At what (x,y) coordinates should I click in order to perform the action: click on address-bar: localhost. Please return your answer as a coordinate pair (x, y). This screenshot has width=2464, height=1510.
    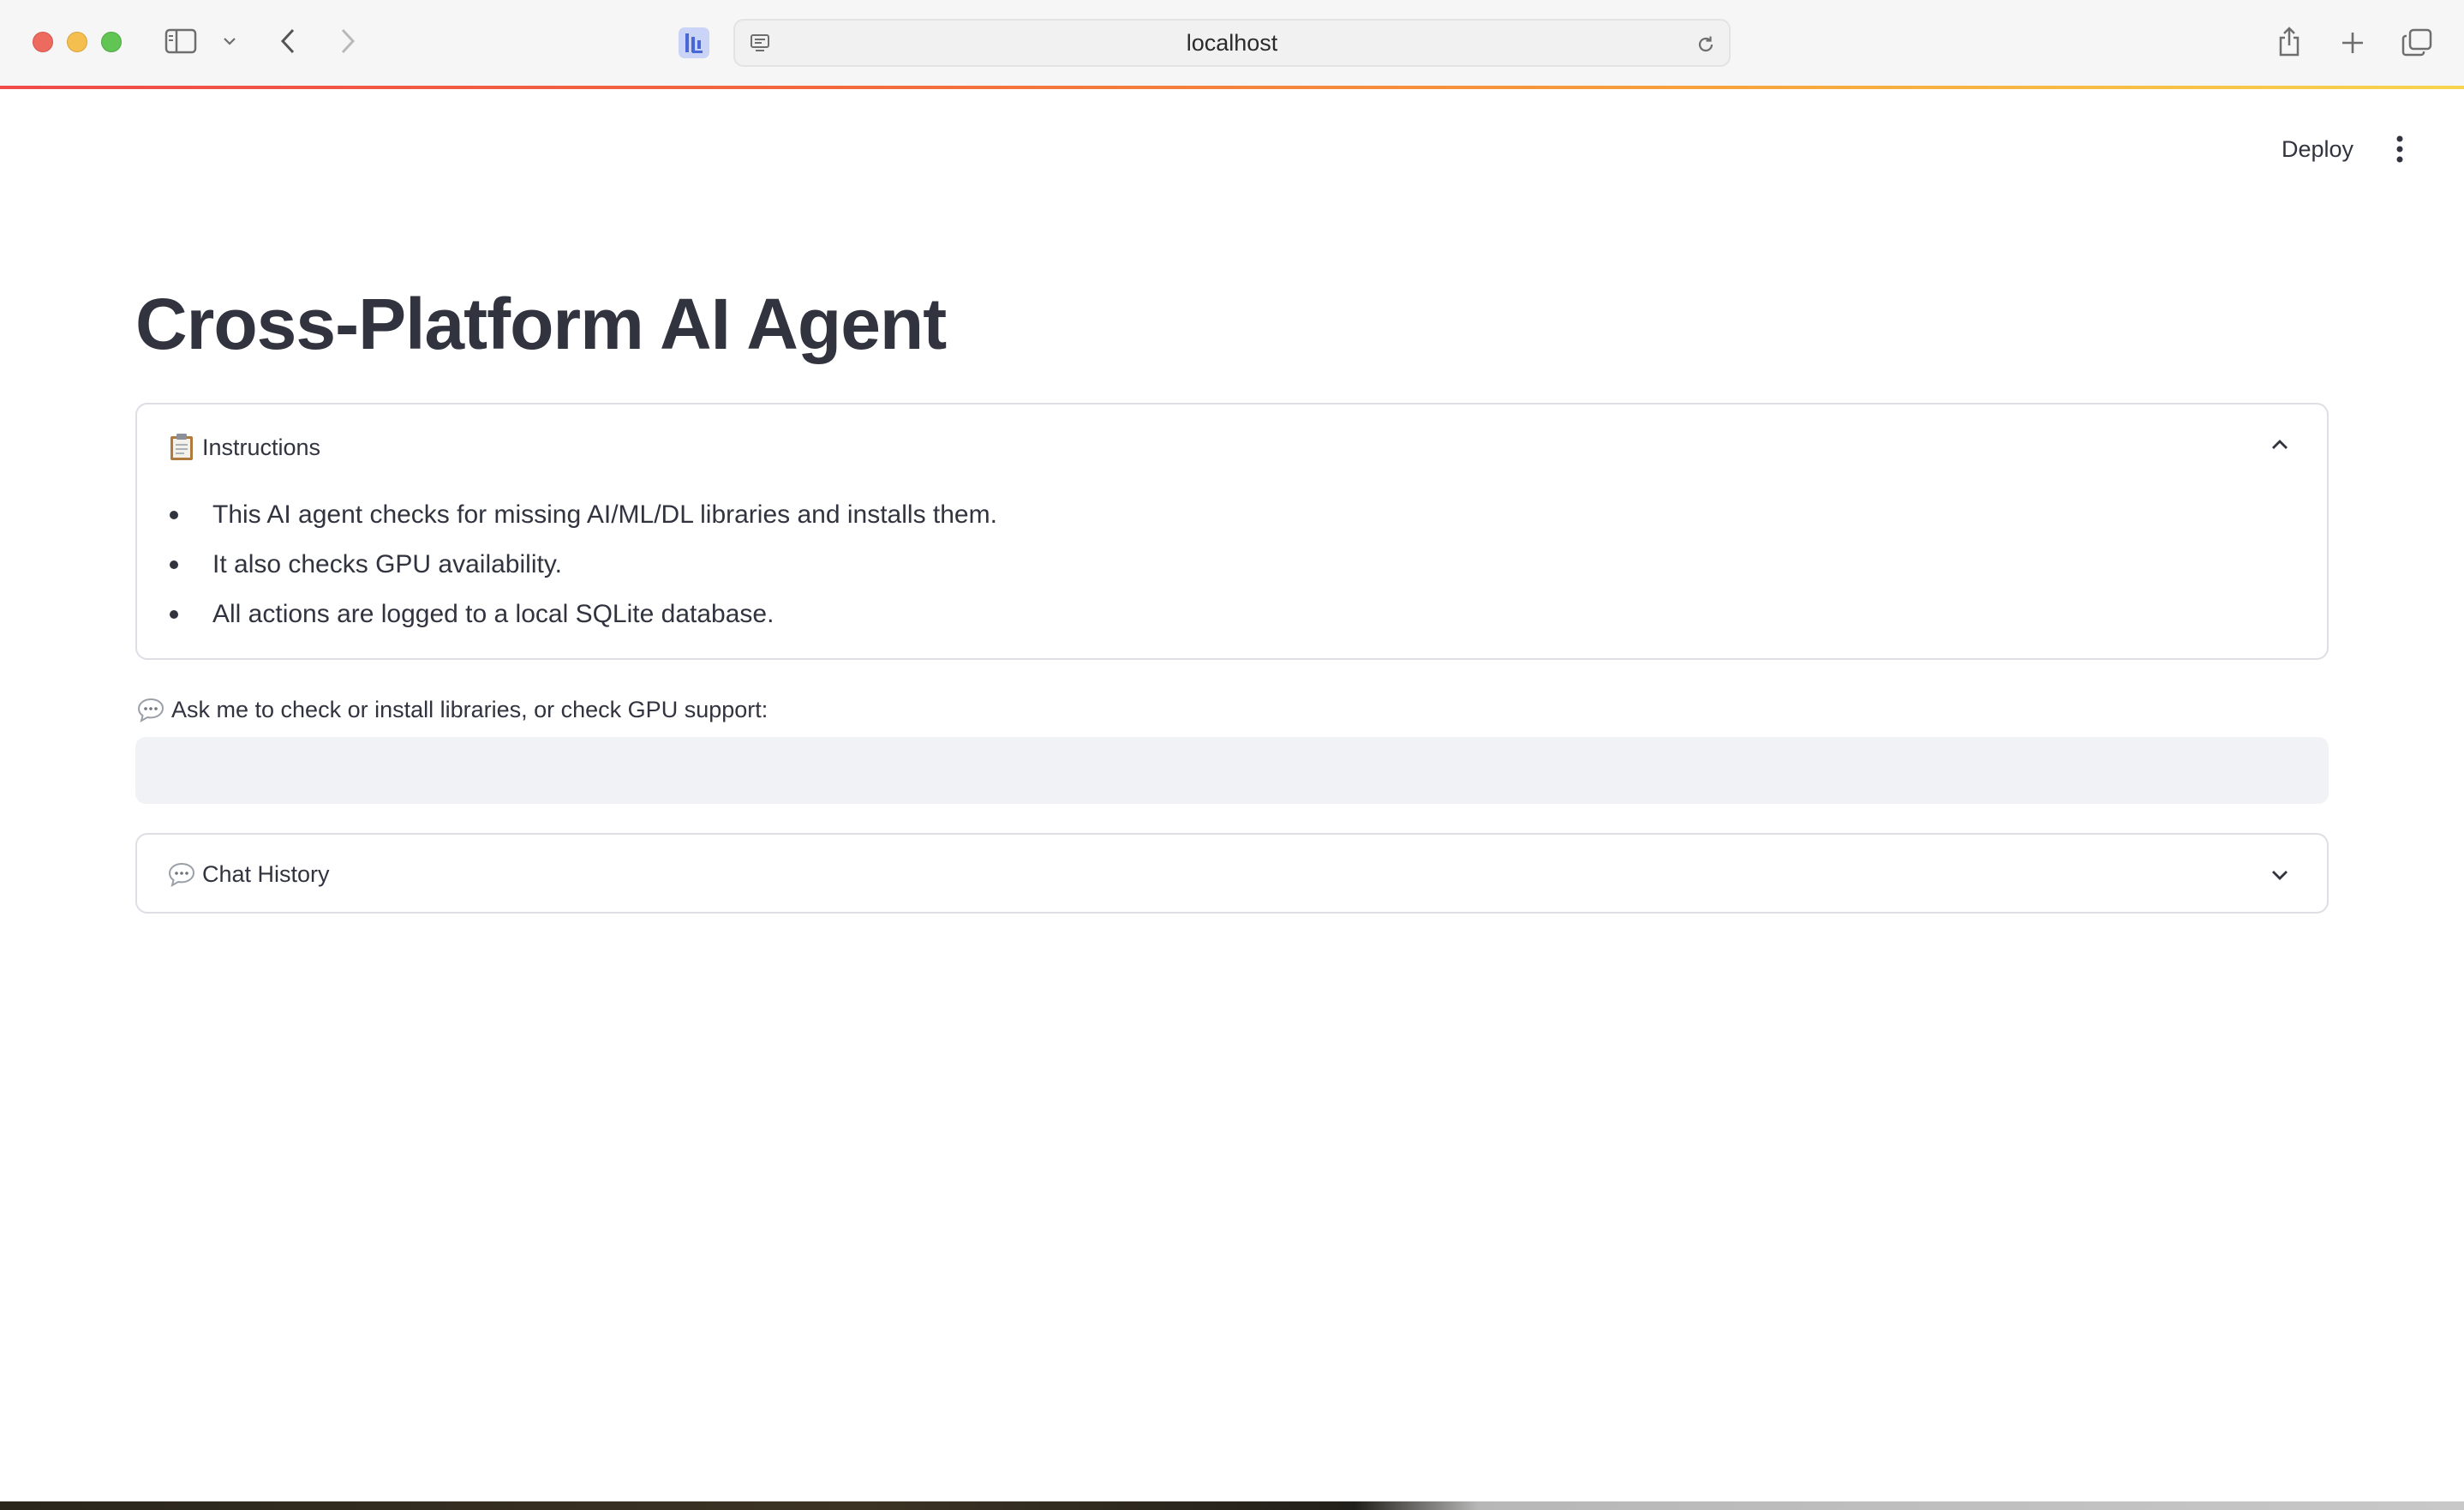
    Looking at the image, I should click on (1232, 43).